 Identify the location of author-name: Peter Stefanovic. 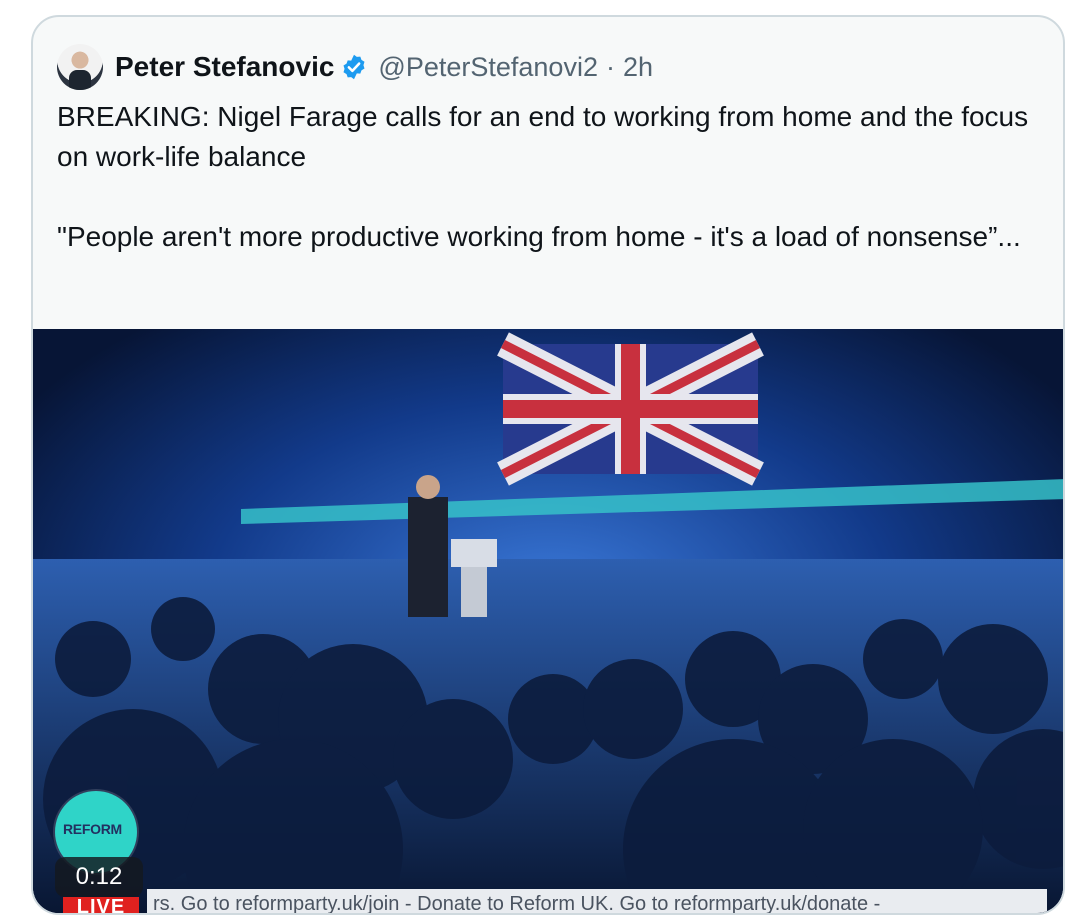
(224, 67).